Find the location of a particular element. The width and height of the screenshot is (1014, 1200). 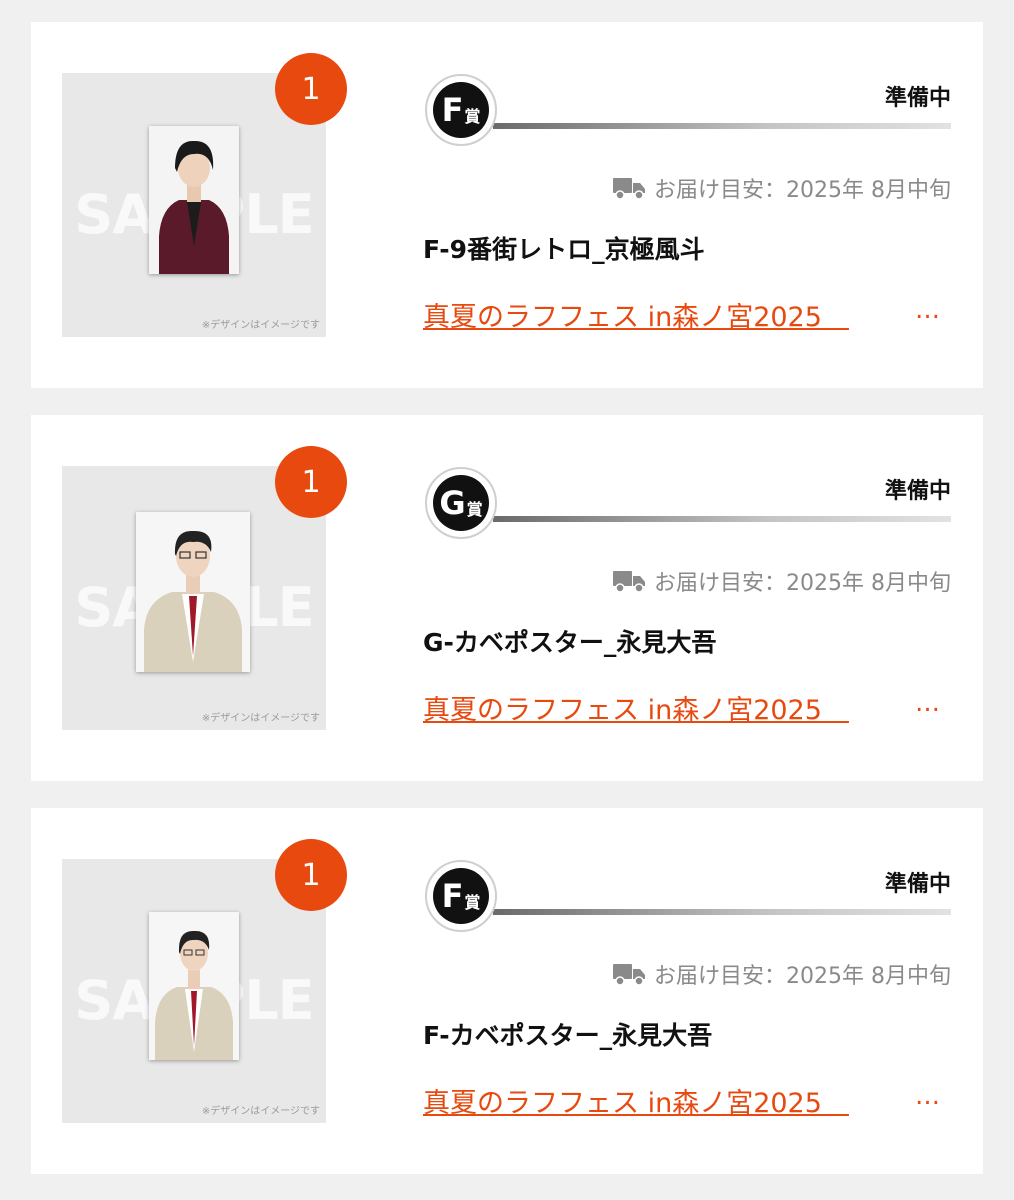

prize-rank-badge: G賞 is located at coordinates (461, 503).